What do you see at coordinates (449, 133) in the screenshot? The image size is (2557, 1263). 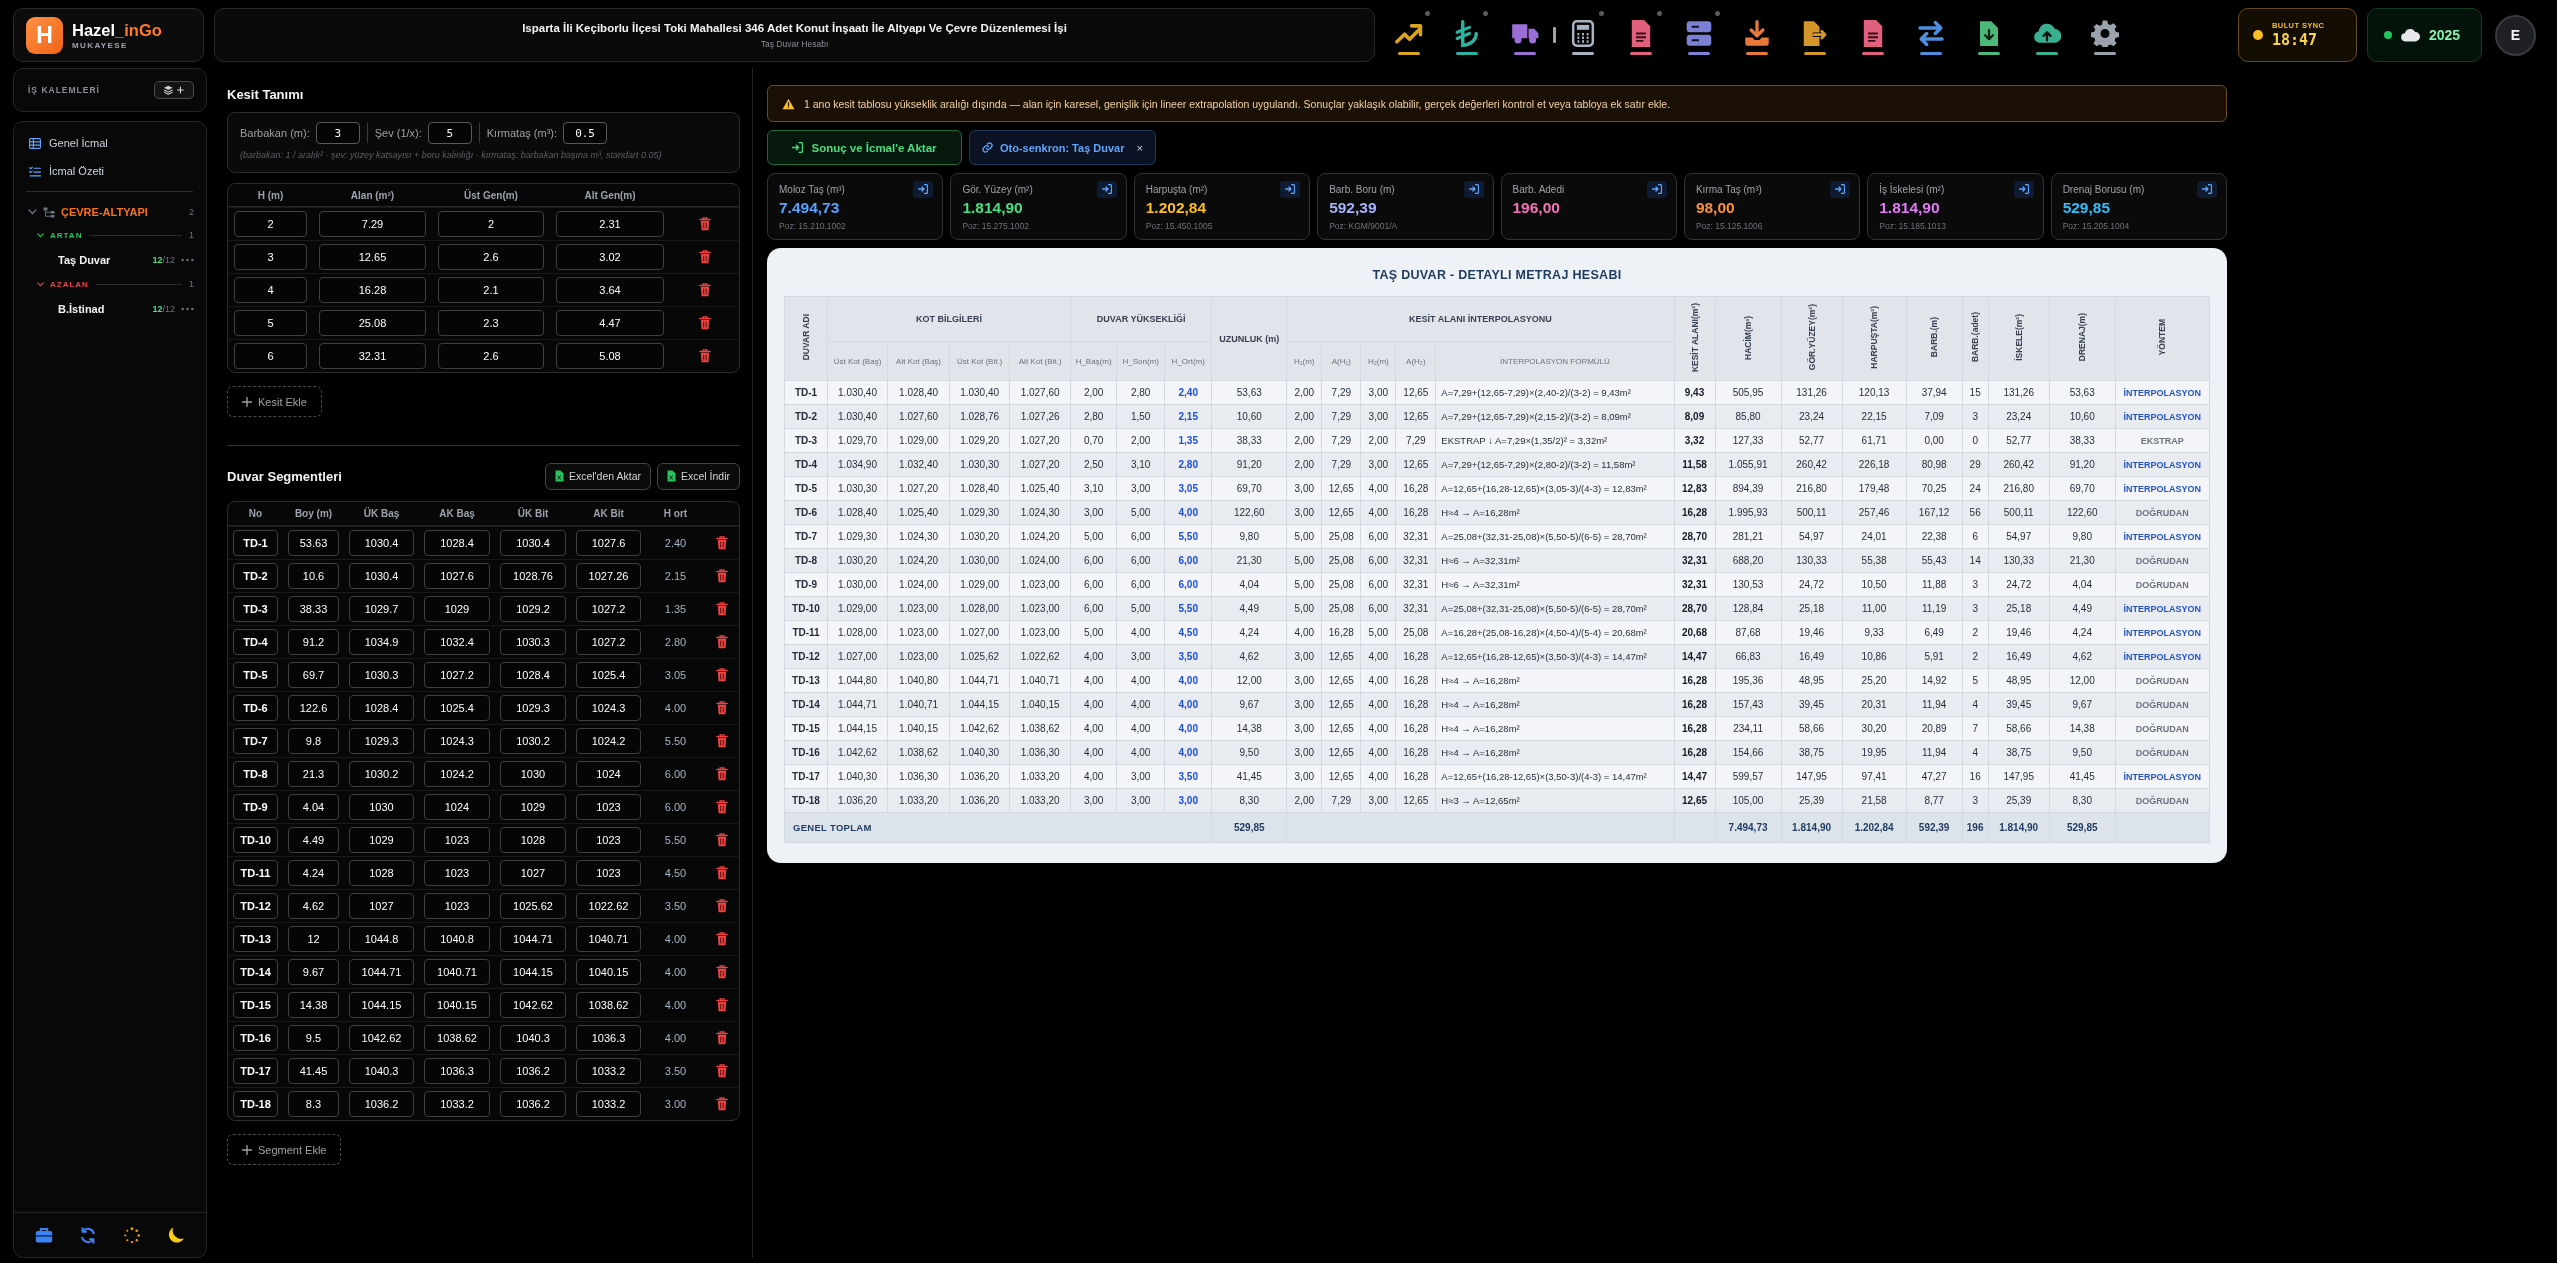 I see `param-field: 5` at bounding box center [449, 133].